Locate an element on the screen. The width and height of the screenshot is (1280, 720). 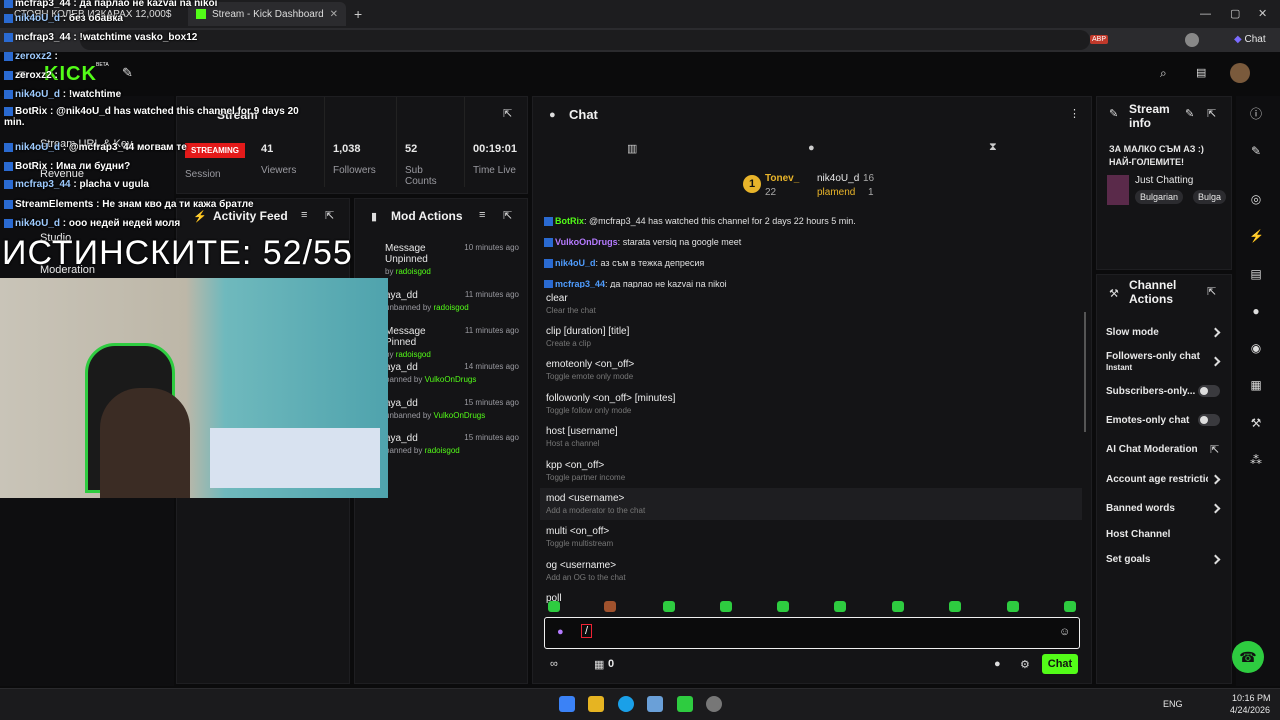
lightning-icon: ⚡ is located at coordinates (1256, 236).